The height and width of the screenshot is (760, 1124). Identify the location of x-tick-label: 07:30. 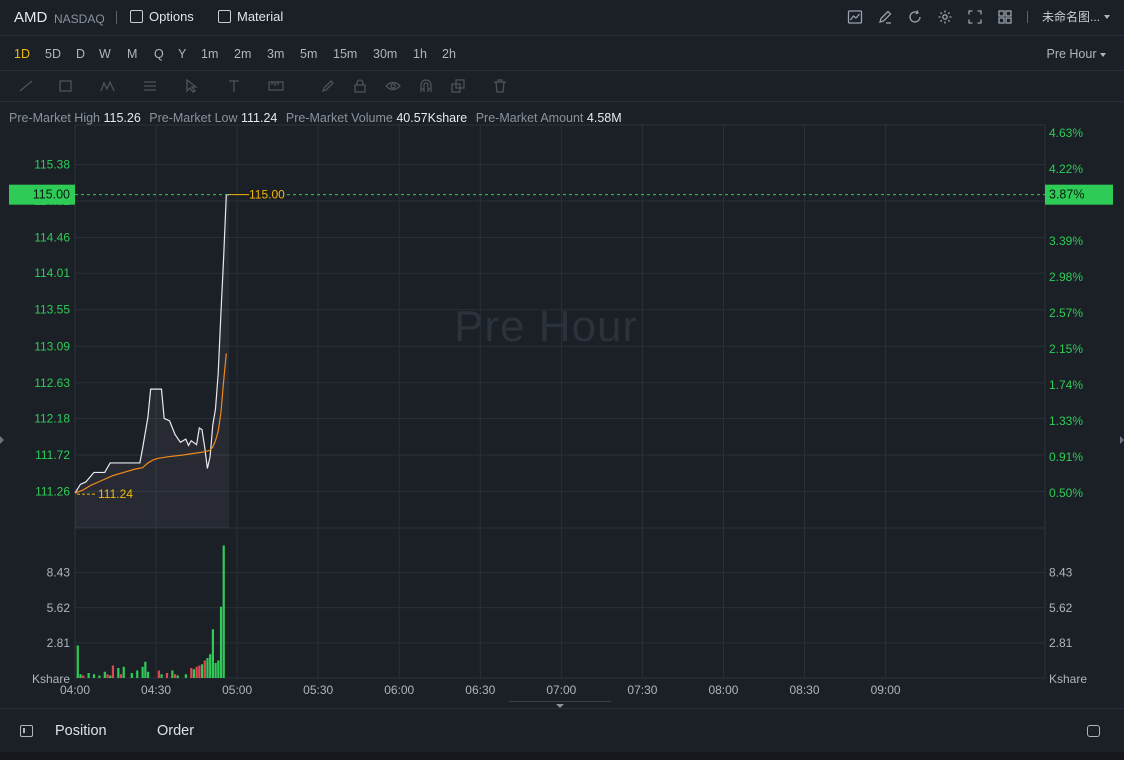
(642, 690).